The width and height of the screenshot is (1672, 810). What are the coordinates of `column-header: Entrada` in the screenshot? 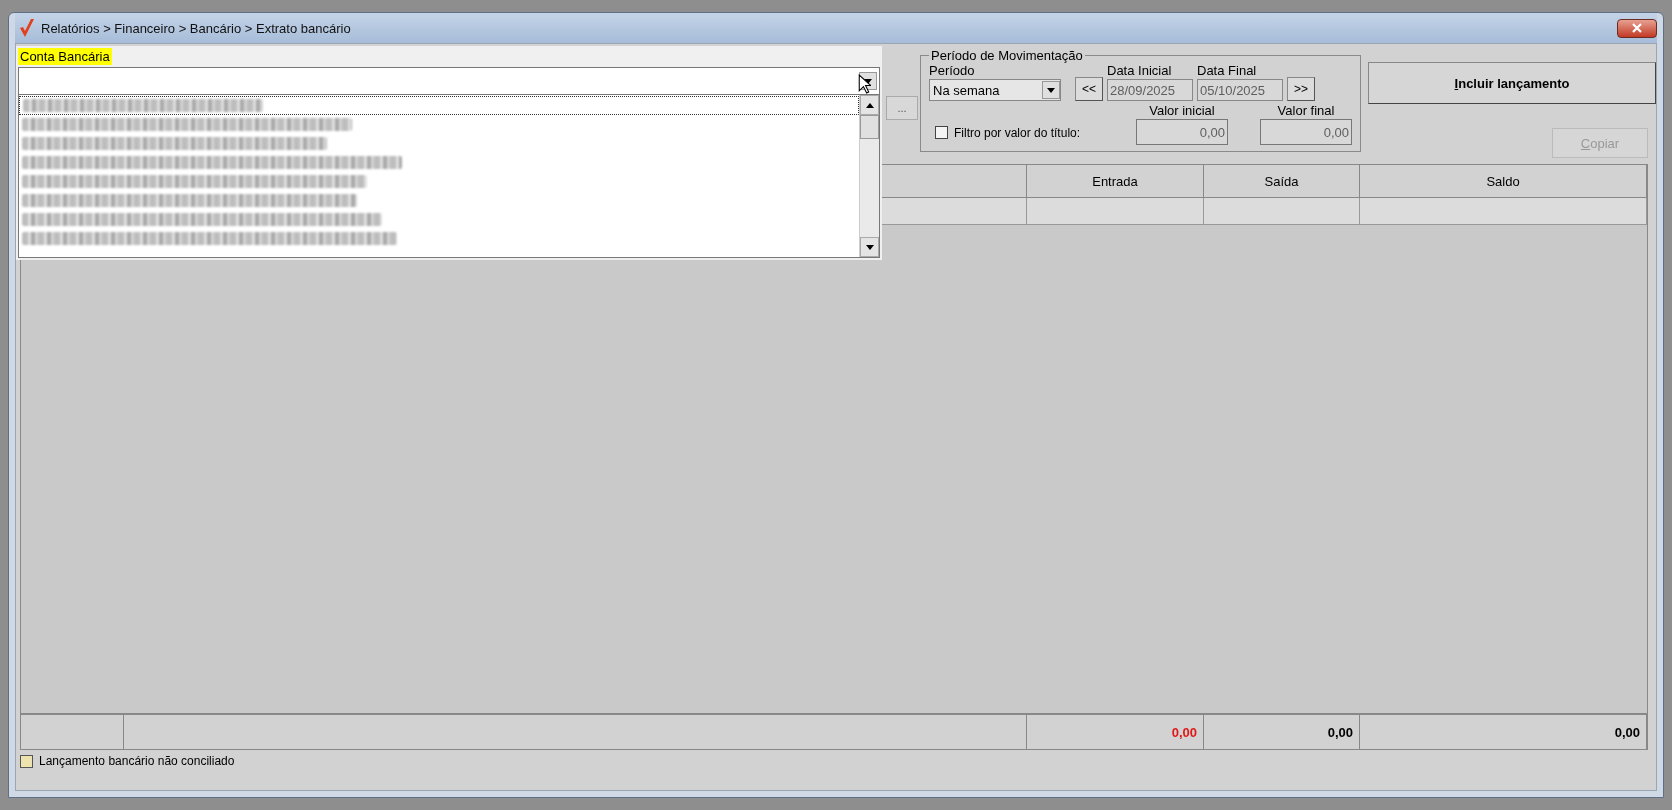 It's located at (1115, 181).